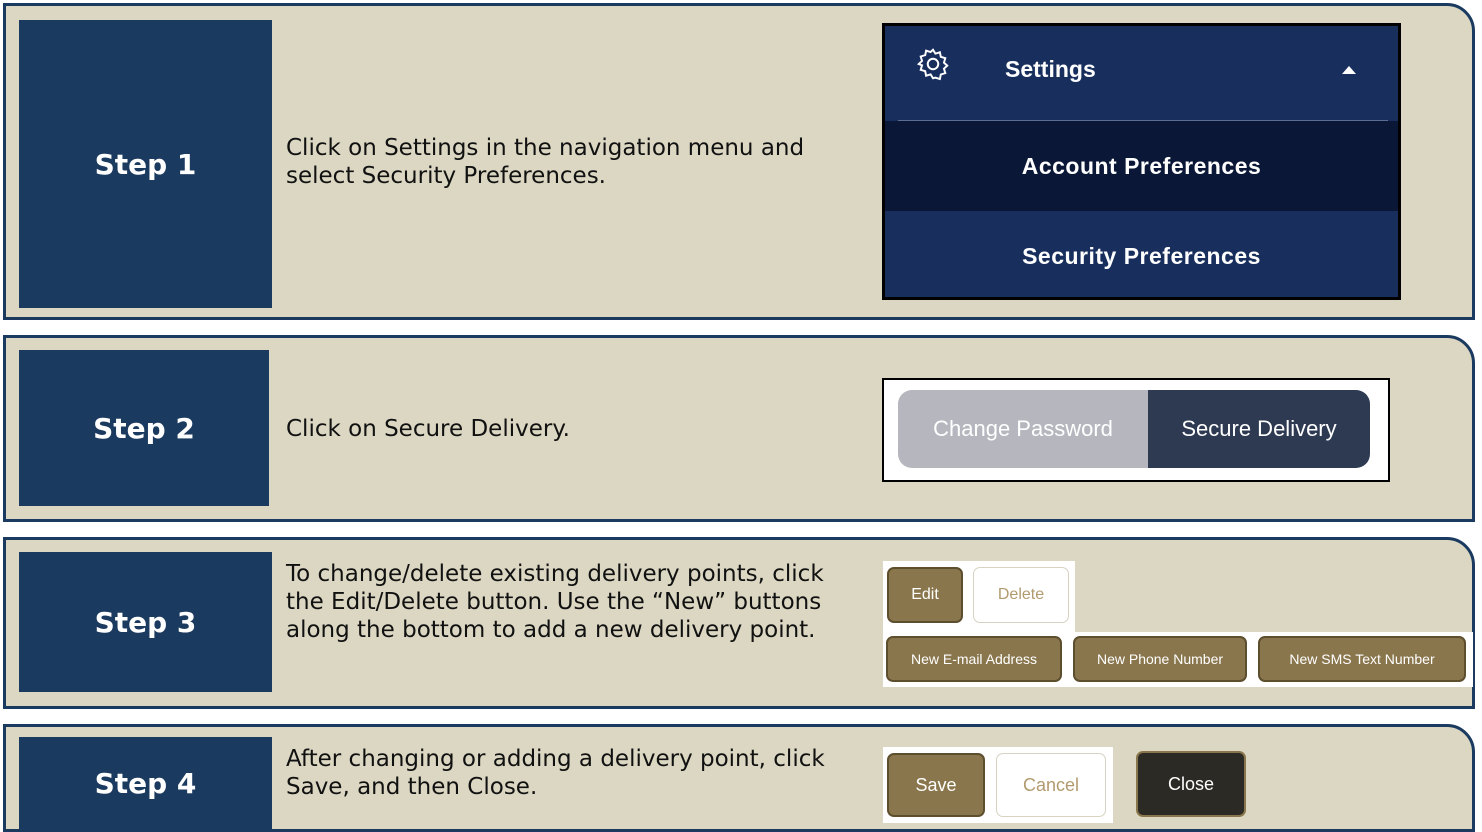 Image resolution: width=1482 pixels, height=832 pixels. I want to click on cancel-button: Cancel, so click(1051, 785).